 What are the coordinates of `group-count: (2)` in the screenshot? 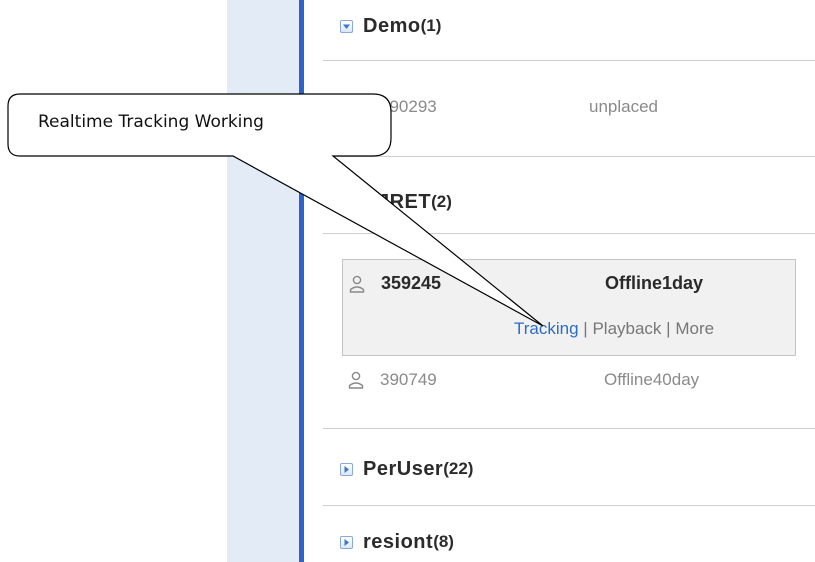 It's located at (441, 201).